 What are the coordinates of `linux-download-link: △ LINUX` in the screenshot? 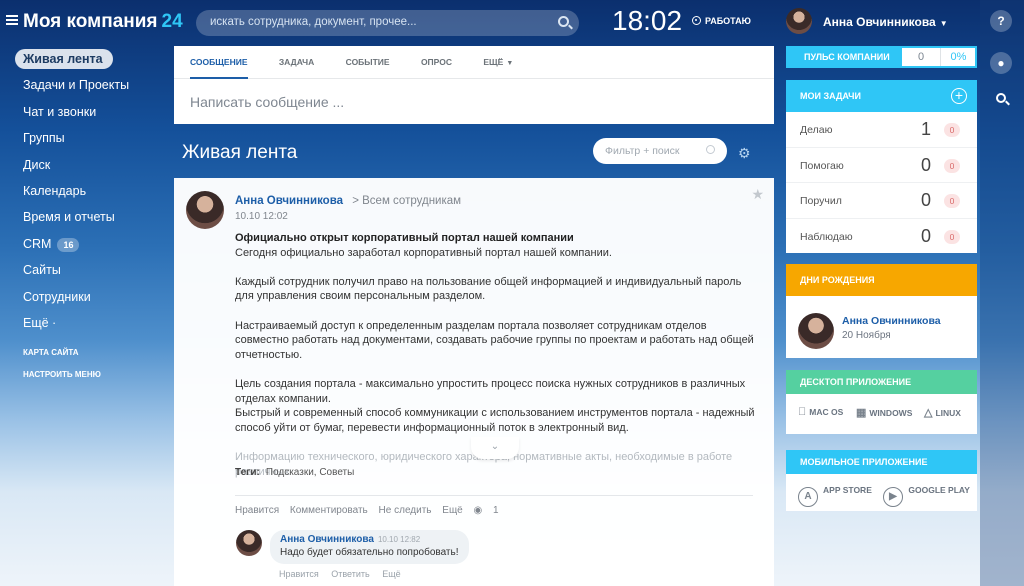 It's located at (942, 412).